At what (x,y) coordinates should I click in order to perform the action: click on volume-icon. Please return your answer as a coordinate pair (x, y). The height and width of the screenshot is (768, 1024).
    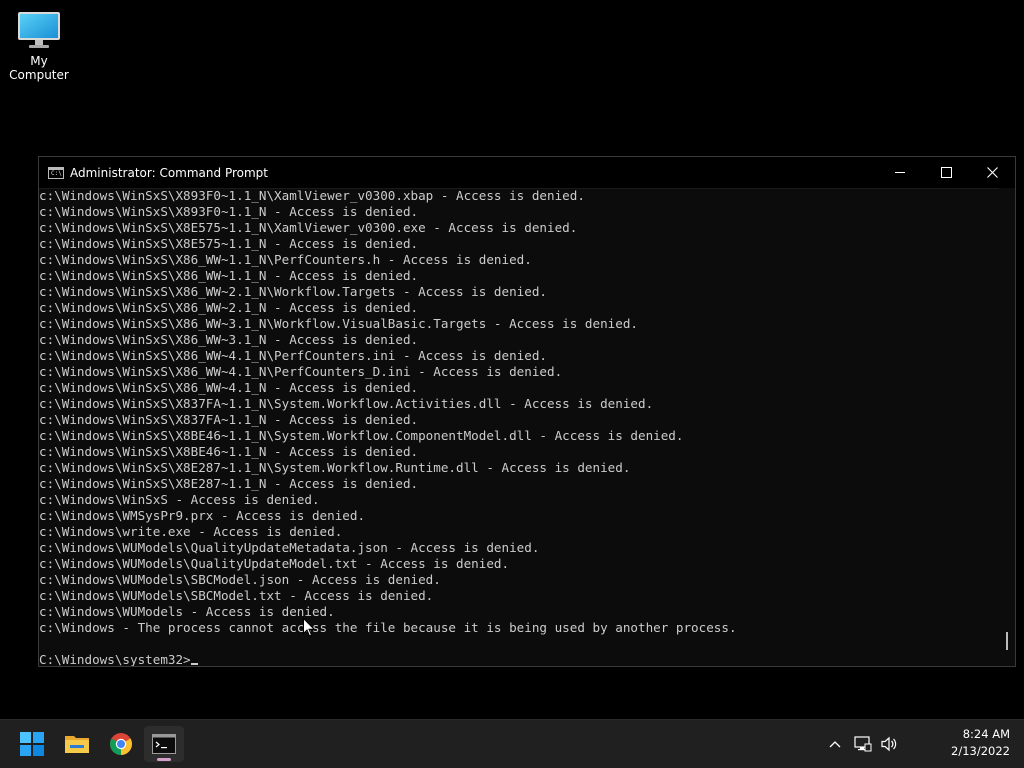
    Looking at the image, I should click on (889, 744).